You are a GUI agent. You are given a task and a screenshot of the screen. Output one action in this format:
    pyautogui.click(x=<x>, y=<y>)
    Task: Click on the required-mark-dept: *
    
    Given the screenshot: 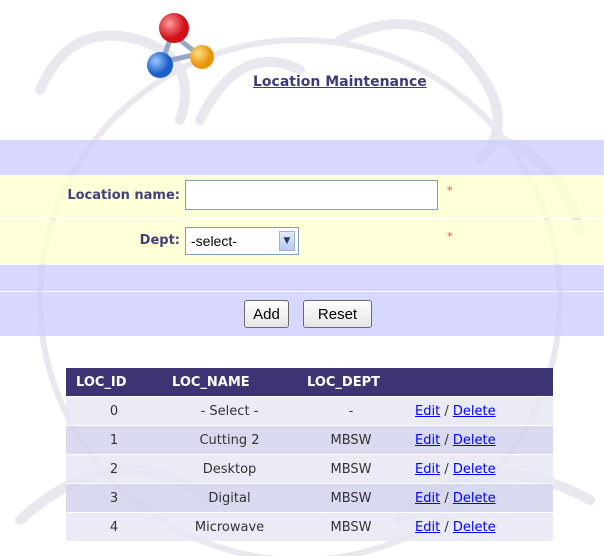 What is the action you would take?
    pyautogui.click(x=450, y=236)
    